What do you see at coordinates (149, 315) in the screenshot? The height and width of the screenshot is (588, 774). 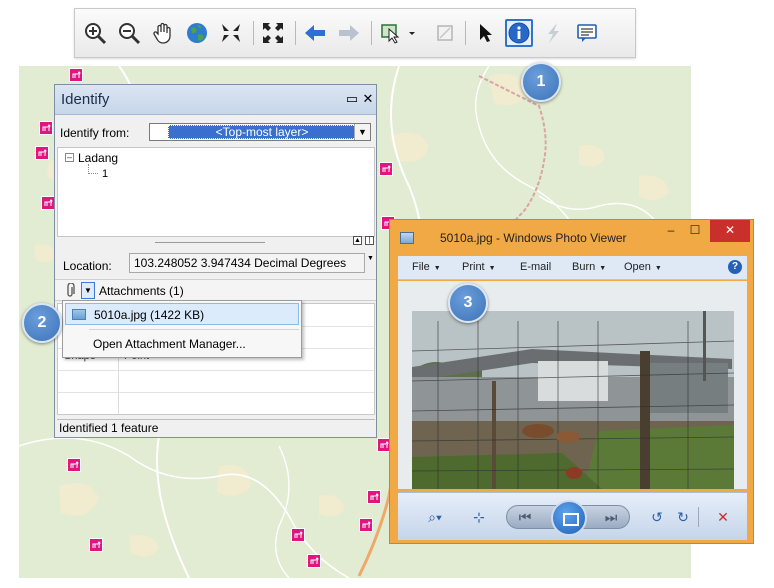 I see `attachment-file-label: 5010a.jpg (1422 KB)` at bounding box center [149, 315].